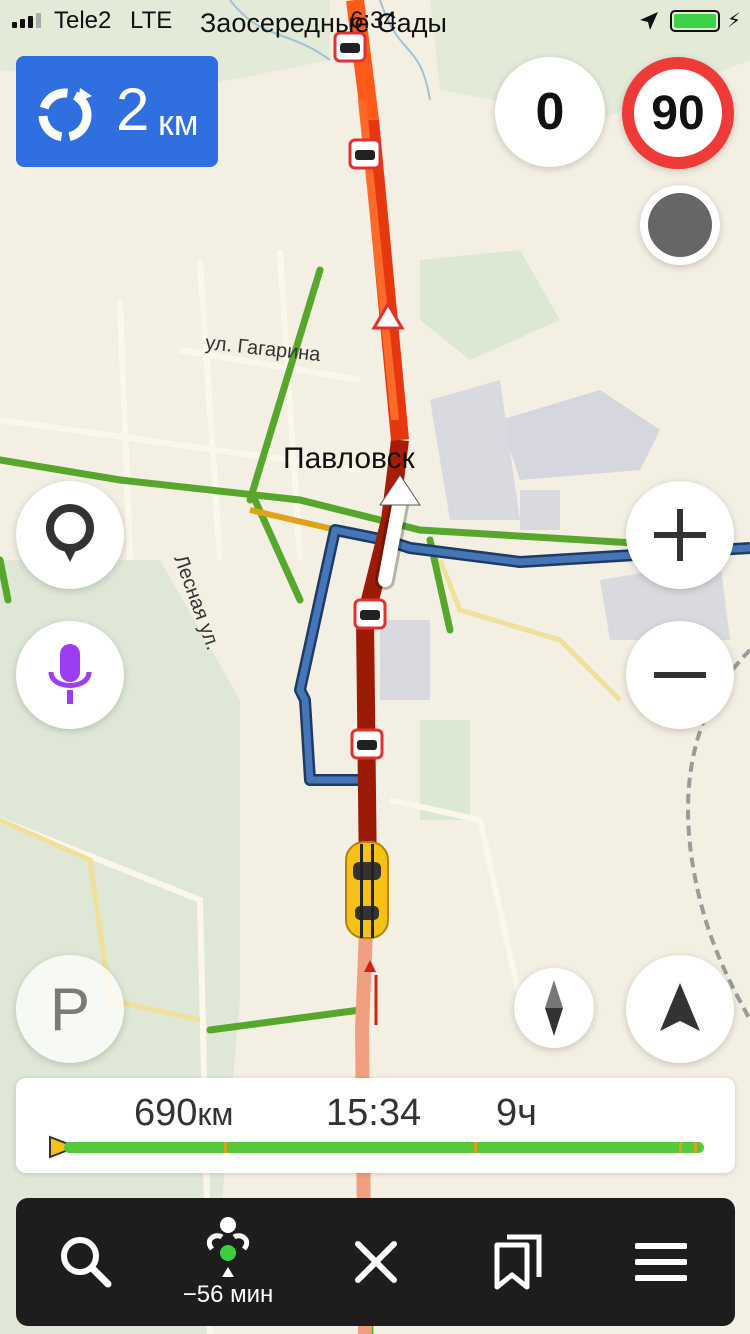 The image size is (750, 1334). Describe the element at coordinates (516, 1113) in the screenshot. I see `remaining-duration: 9ч` at that location.